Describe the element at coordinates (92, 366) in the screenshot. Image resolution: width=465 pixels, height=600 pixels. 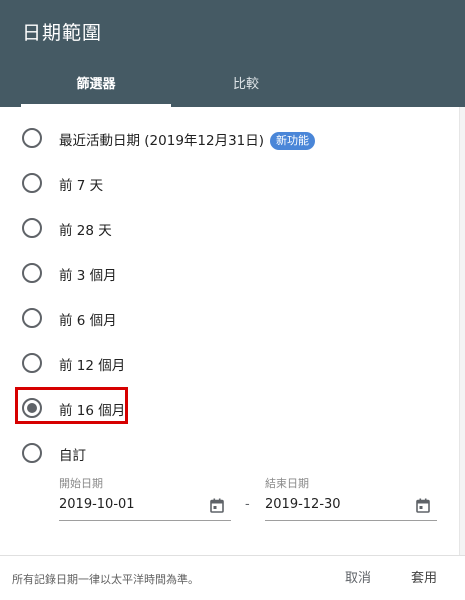
I see `option-label: 前 12 個月` at that location.